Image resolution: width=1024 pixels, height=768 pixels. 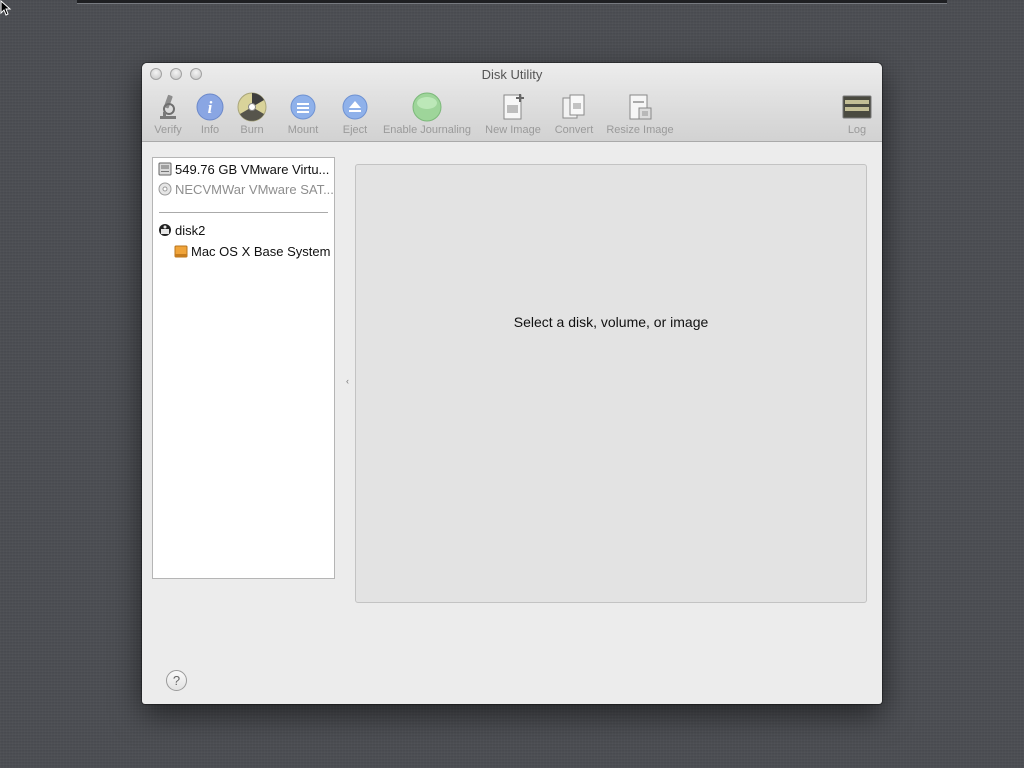 I want to click on volume-icon, so click(x=181, y=251).